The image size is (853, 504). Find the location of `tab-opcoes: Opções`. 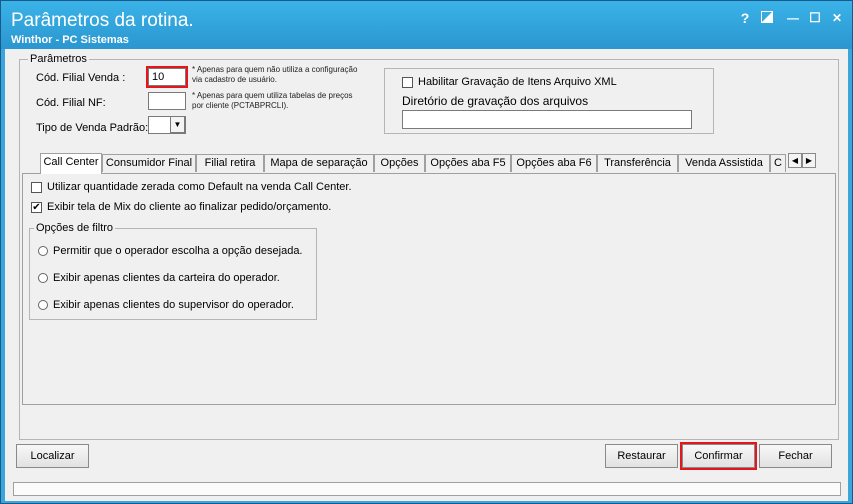

tab-opcoes: Opções is located at coordinates (399, 163).